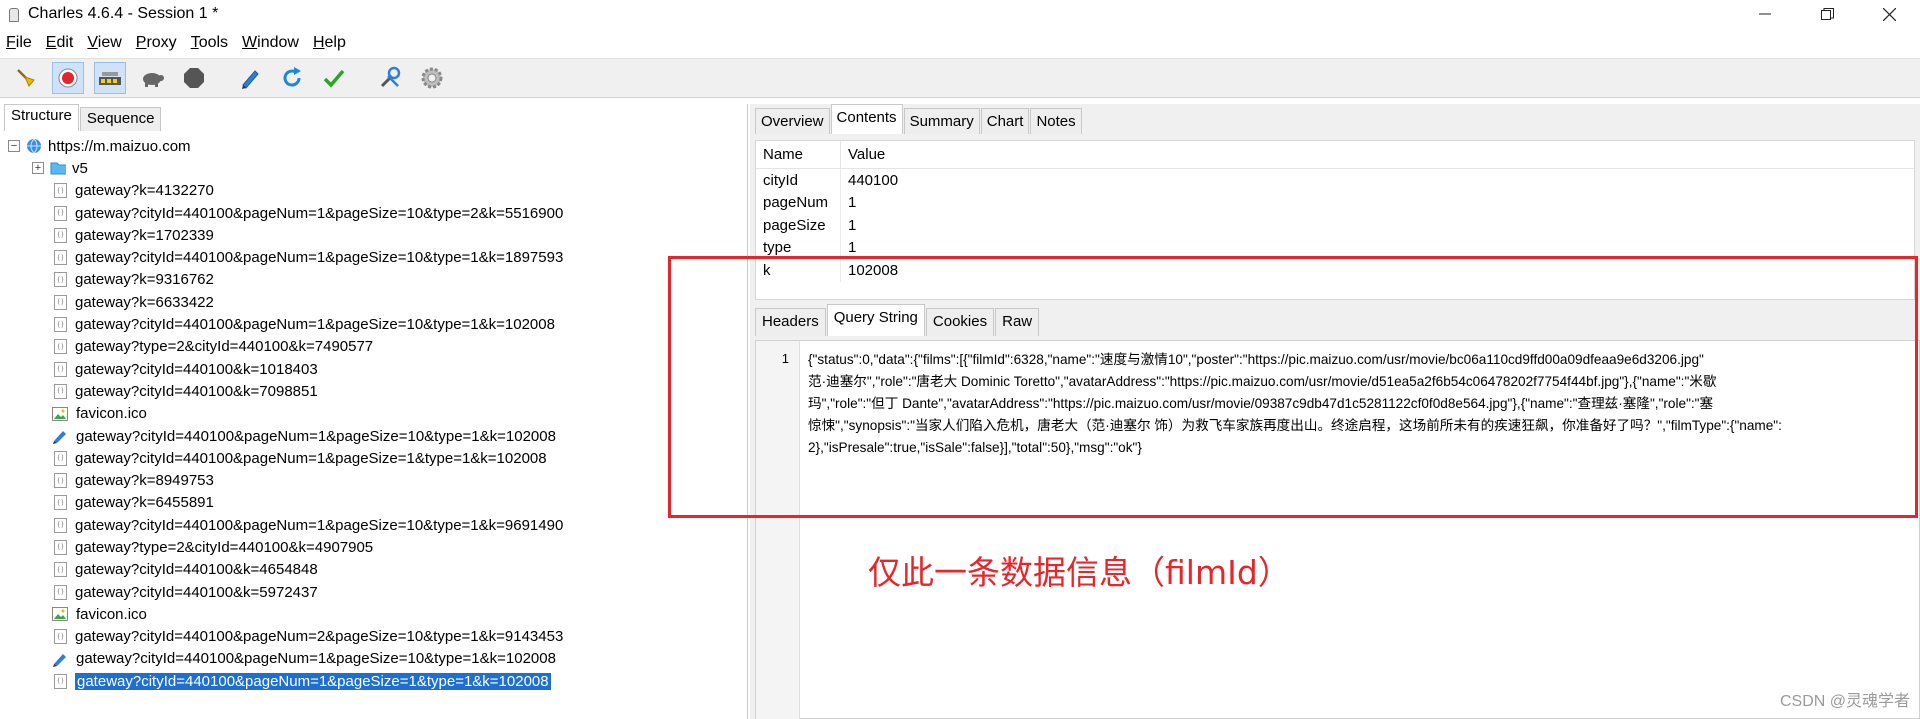 Image resolution: width=1920 pixels, height=719 pixels. I want to click on request-label: gateway?k=6633422, so click(144, 302).